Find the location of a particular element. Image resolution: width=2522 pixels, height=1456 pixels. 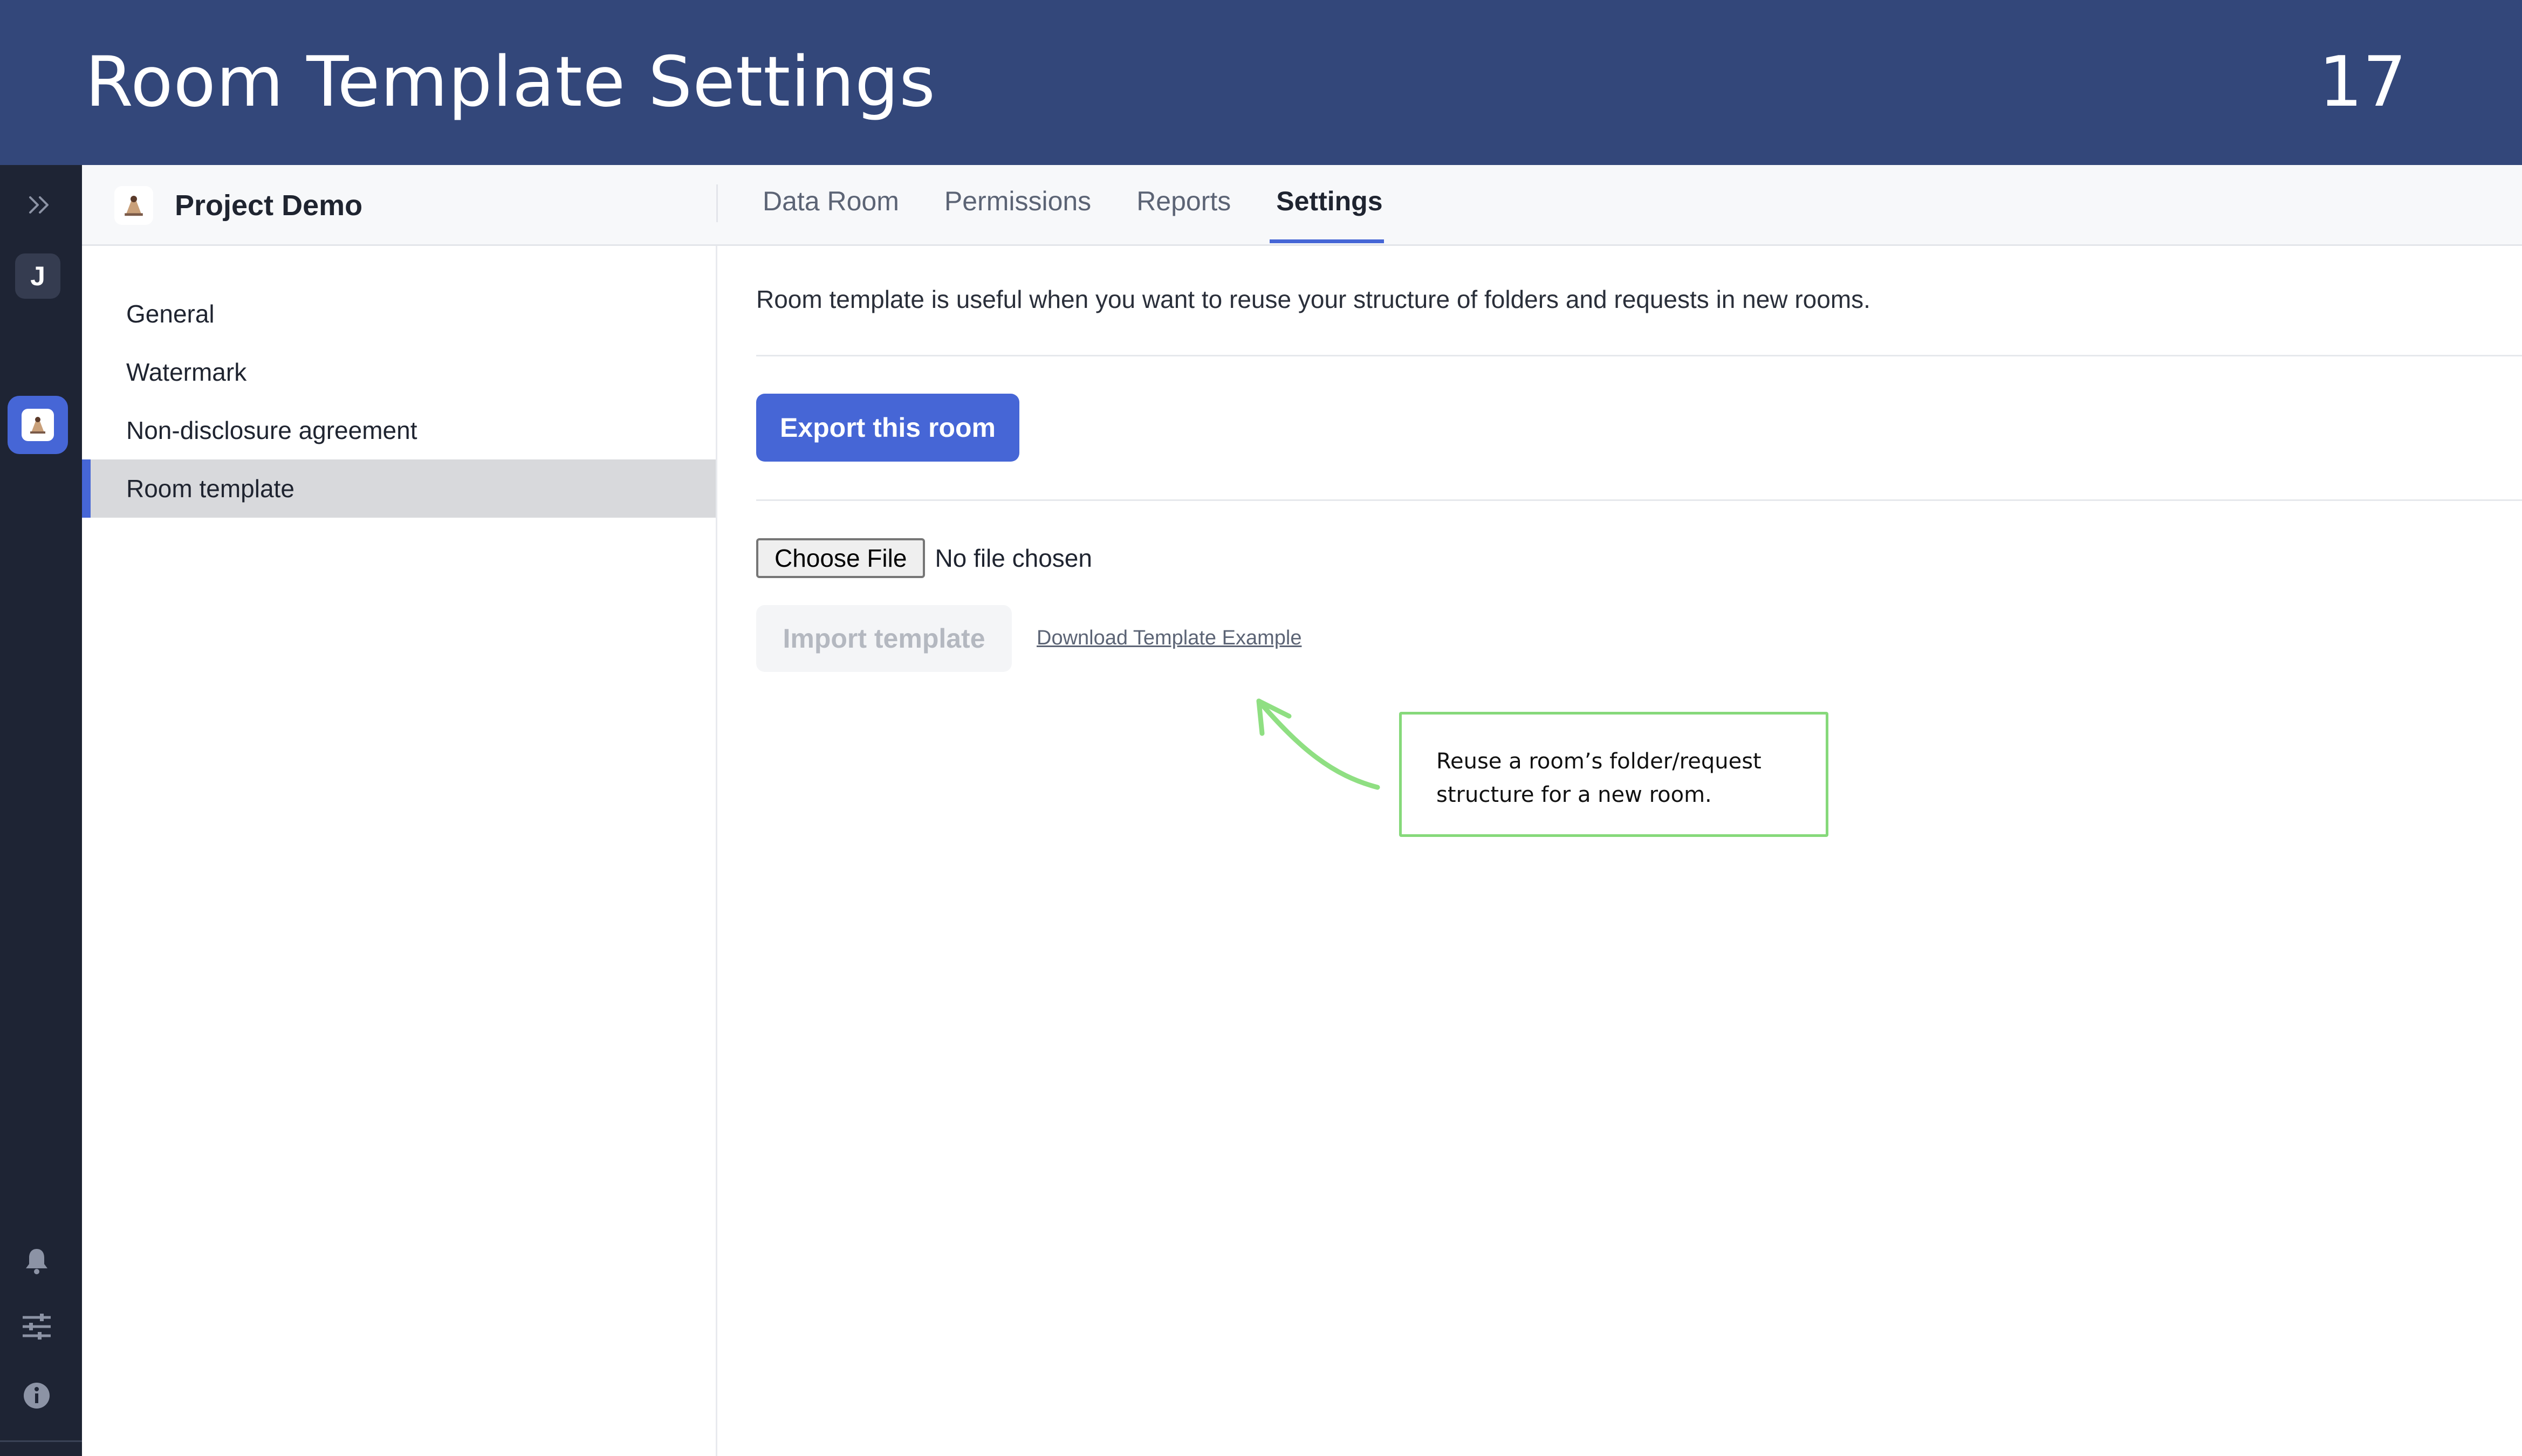

info-icon is located at coordinates (36, 1395).